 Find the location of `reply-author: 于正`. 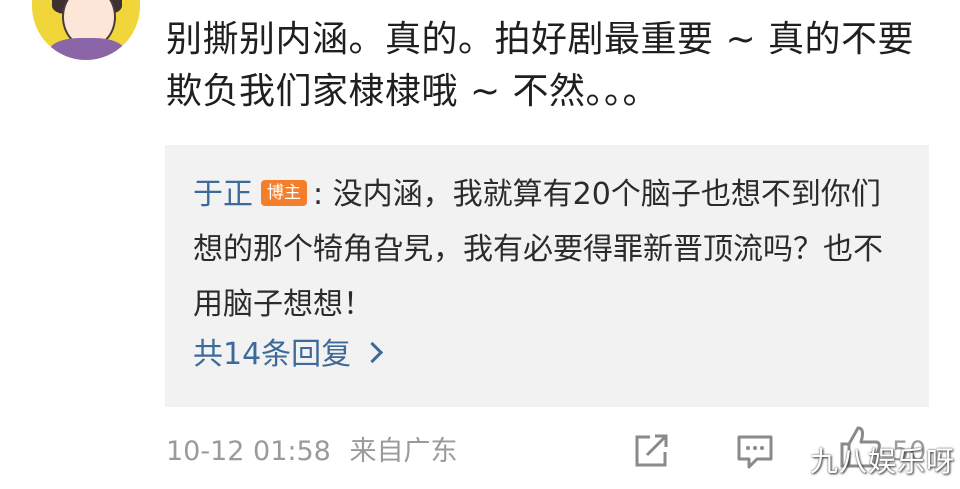

reply-author: 于正 is located at coordinates (223, 194).